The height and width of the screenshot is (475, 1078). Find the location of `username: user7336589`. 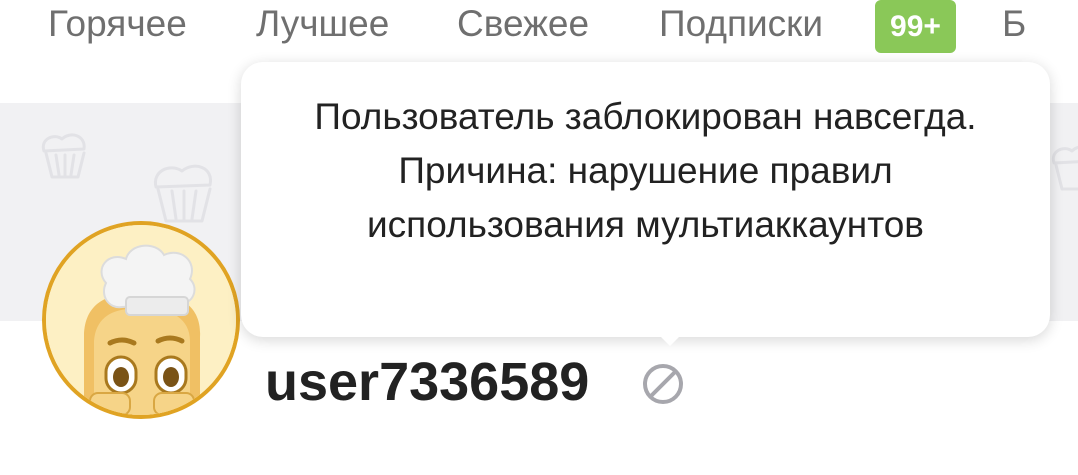

username: user7336589 is located at coordinates (427, 382).